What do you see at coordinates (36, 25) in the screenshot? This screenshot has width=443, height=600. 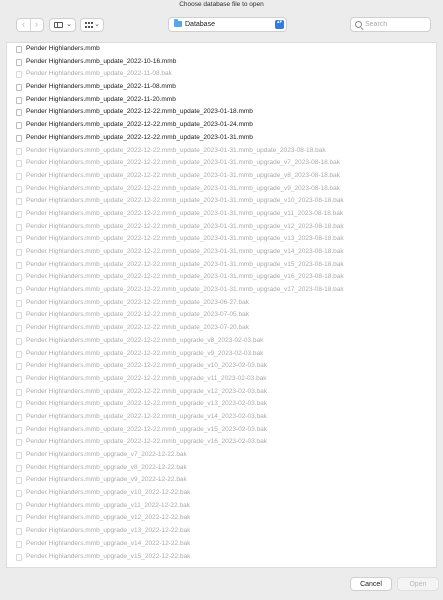 I see `forward-button: ›` at bounding box center [36, 25].